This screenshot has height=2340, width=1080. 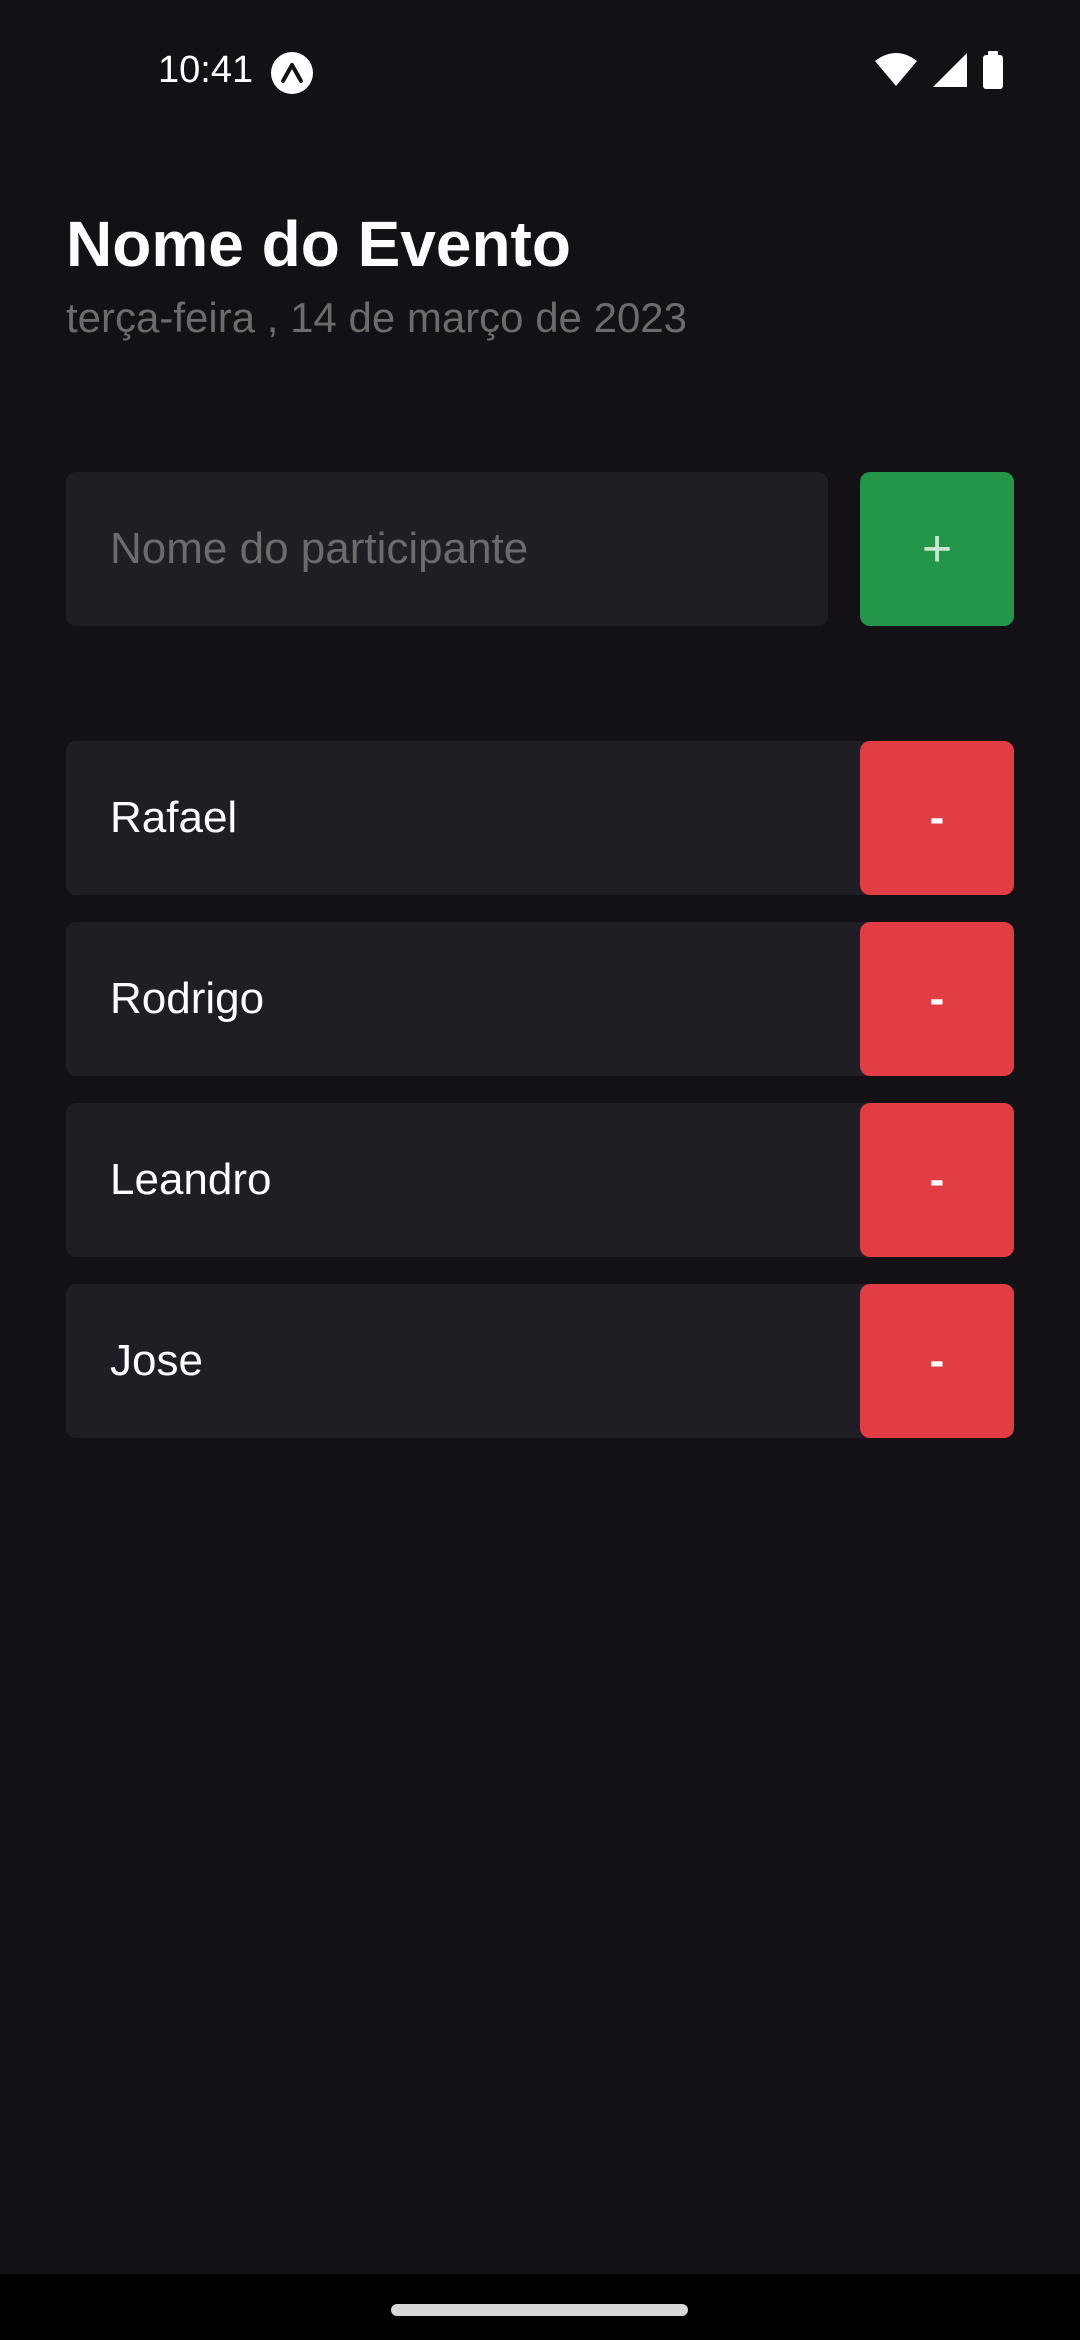 I want to click on participant-row: Leandro -, so click(x=540, y=1180).